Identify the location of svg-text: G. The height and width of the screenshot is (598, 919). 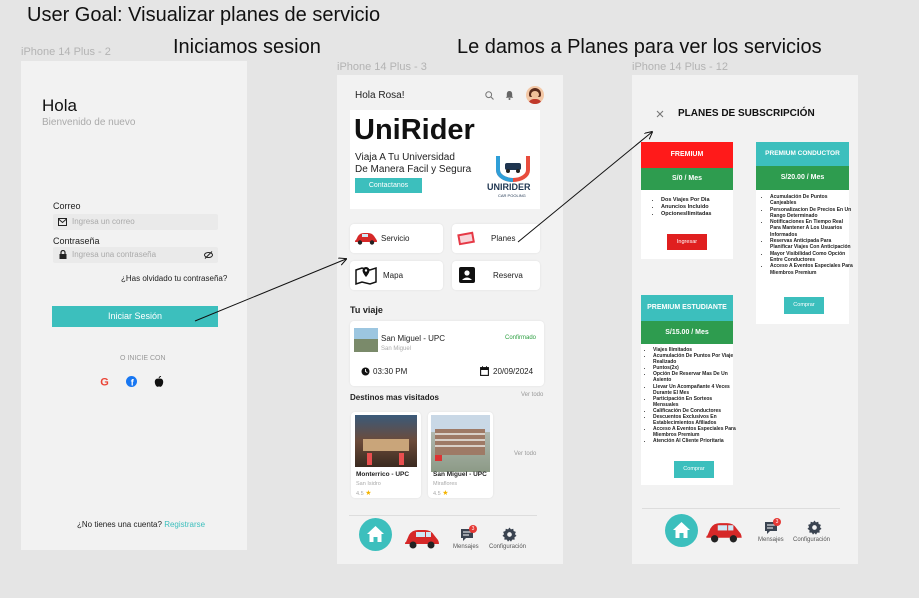
(104, 382).